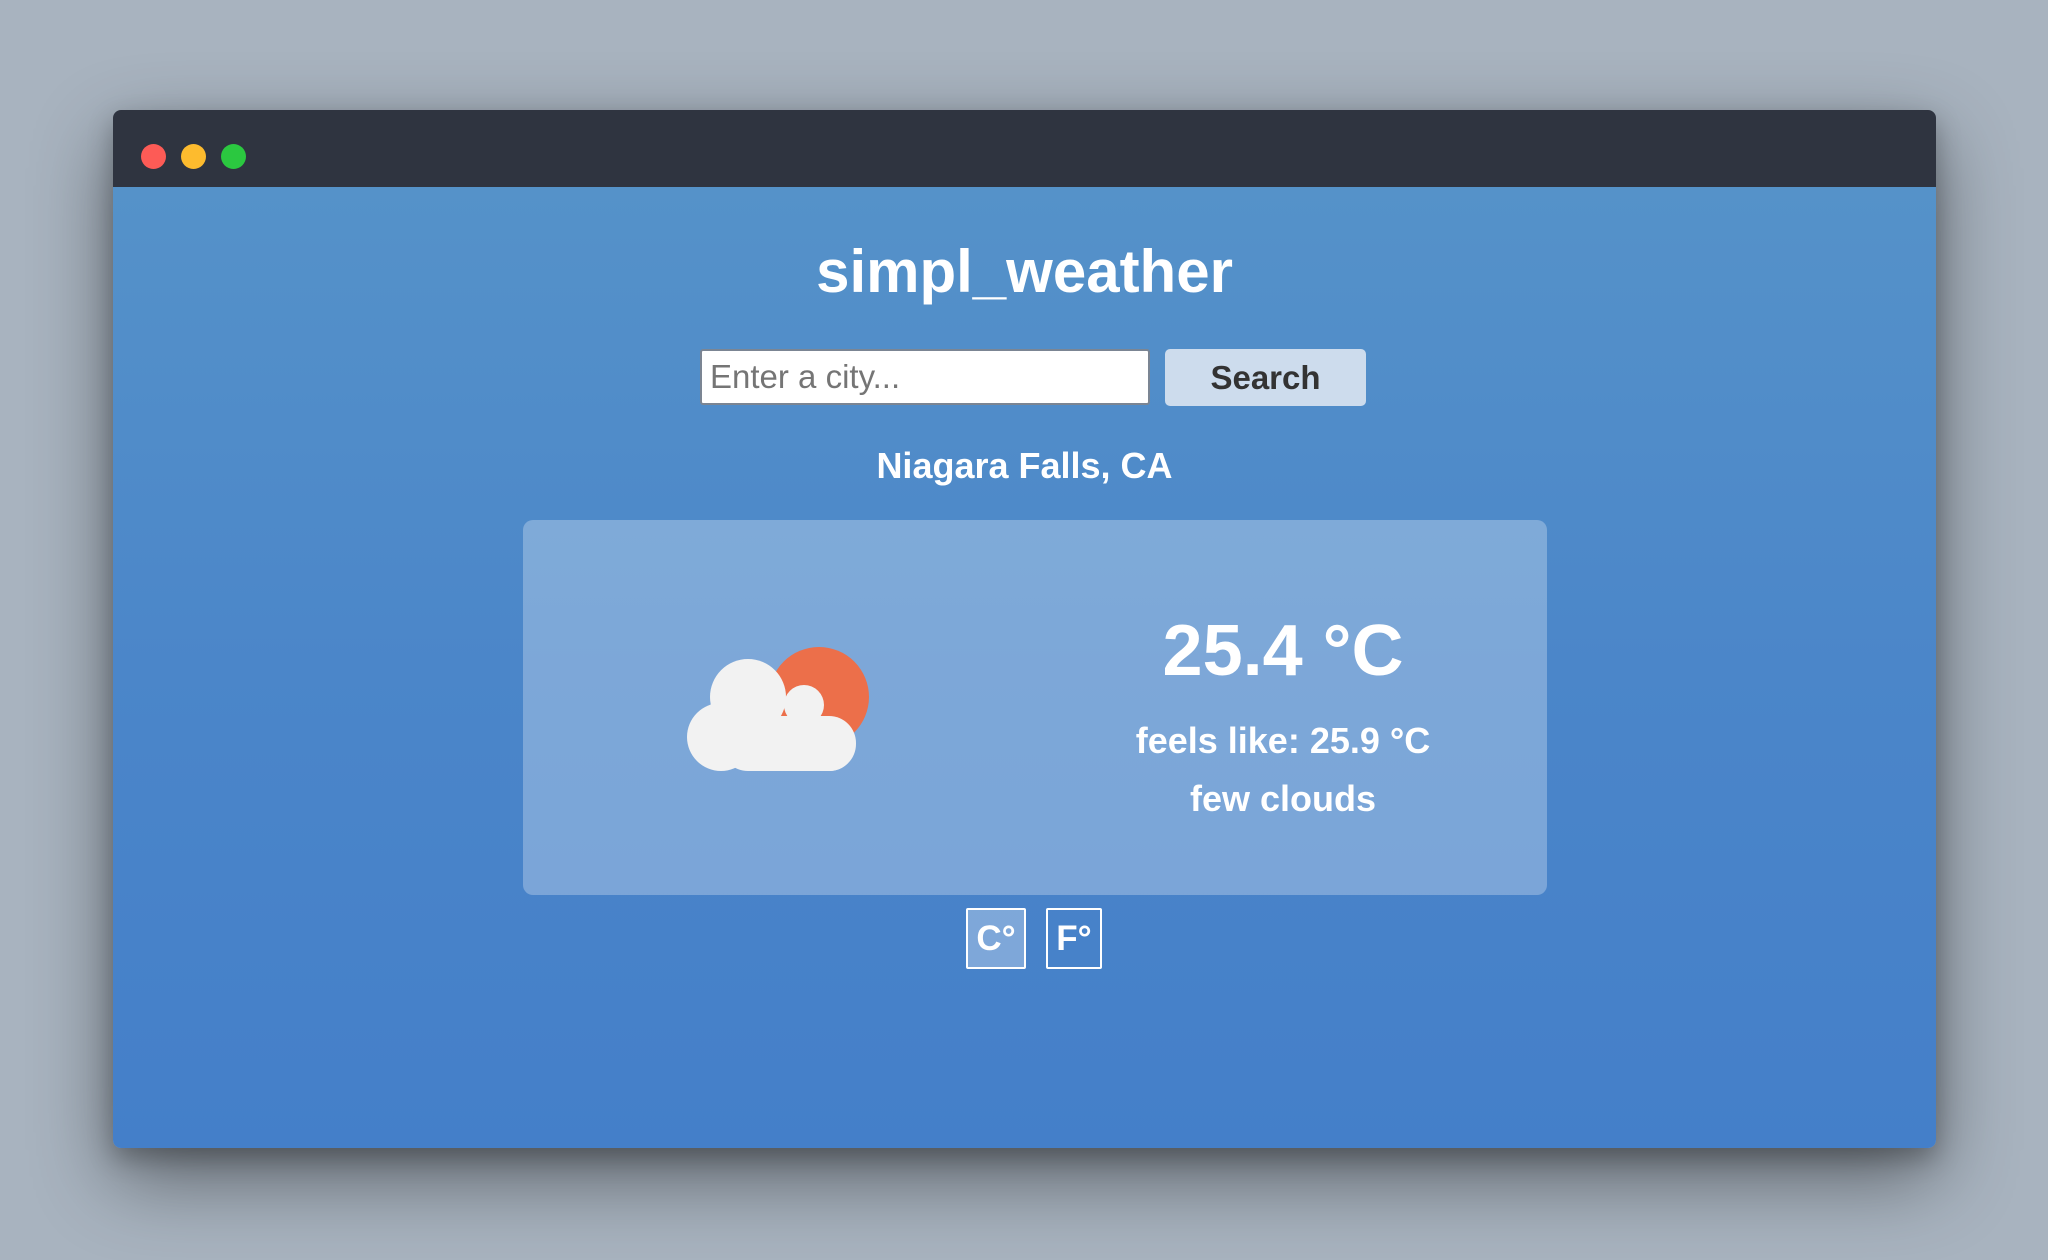 Image resolution: width=2048 pixels, height=1260 pixels. What do you see at coordinates (778, 709) in the screenshot?
I see `partly-cloudy-icon` at bounding box center [778, 709].